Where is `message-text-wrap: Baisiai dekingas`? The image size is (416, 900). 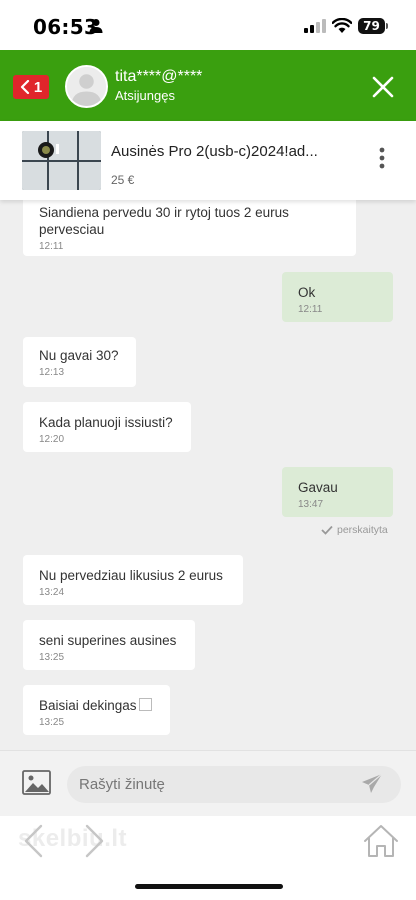
message-text-wrap: Baisiai dekingas is located at coordinates (96, 705).